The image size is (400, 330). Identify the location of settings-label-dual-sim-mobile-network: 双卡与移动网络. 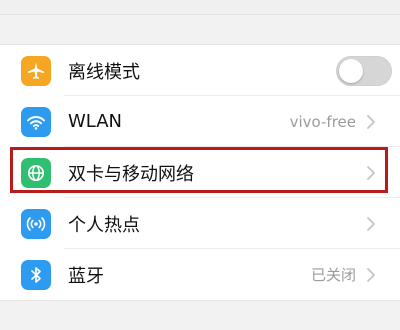
(131, 174).